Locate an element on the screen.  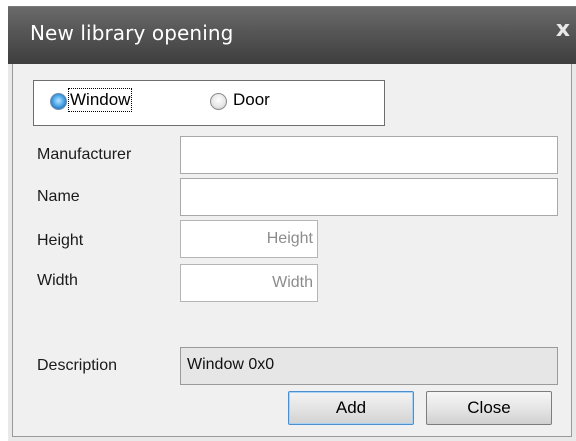
width-label: Width is located at coordinates (57, 280).